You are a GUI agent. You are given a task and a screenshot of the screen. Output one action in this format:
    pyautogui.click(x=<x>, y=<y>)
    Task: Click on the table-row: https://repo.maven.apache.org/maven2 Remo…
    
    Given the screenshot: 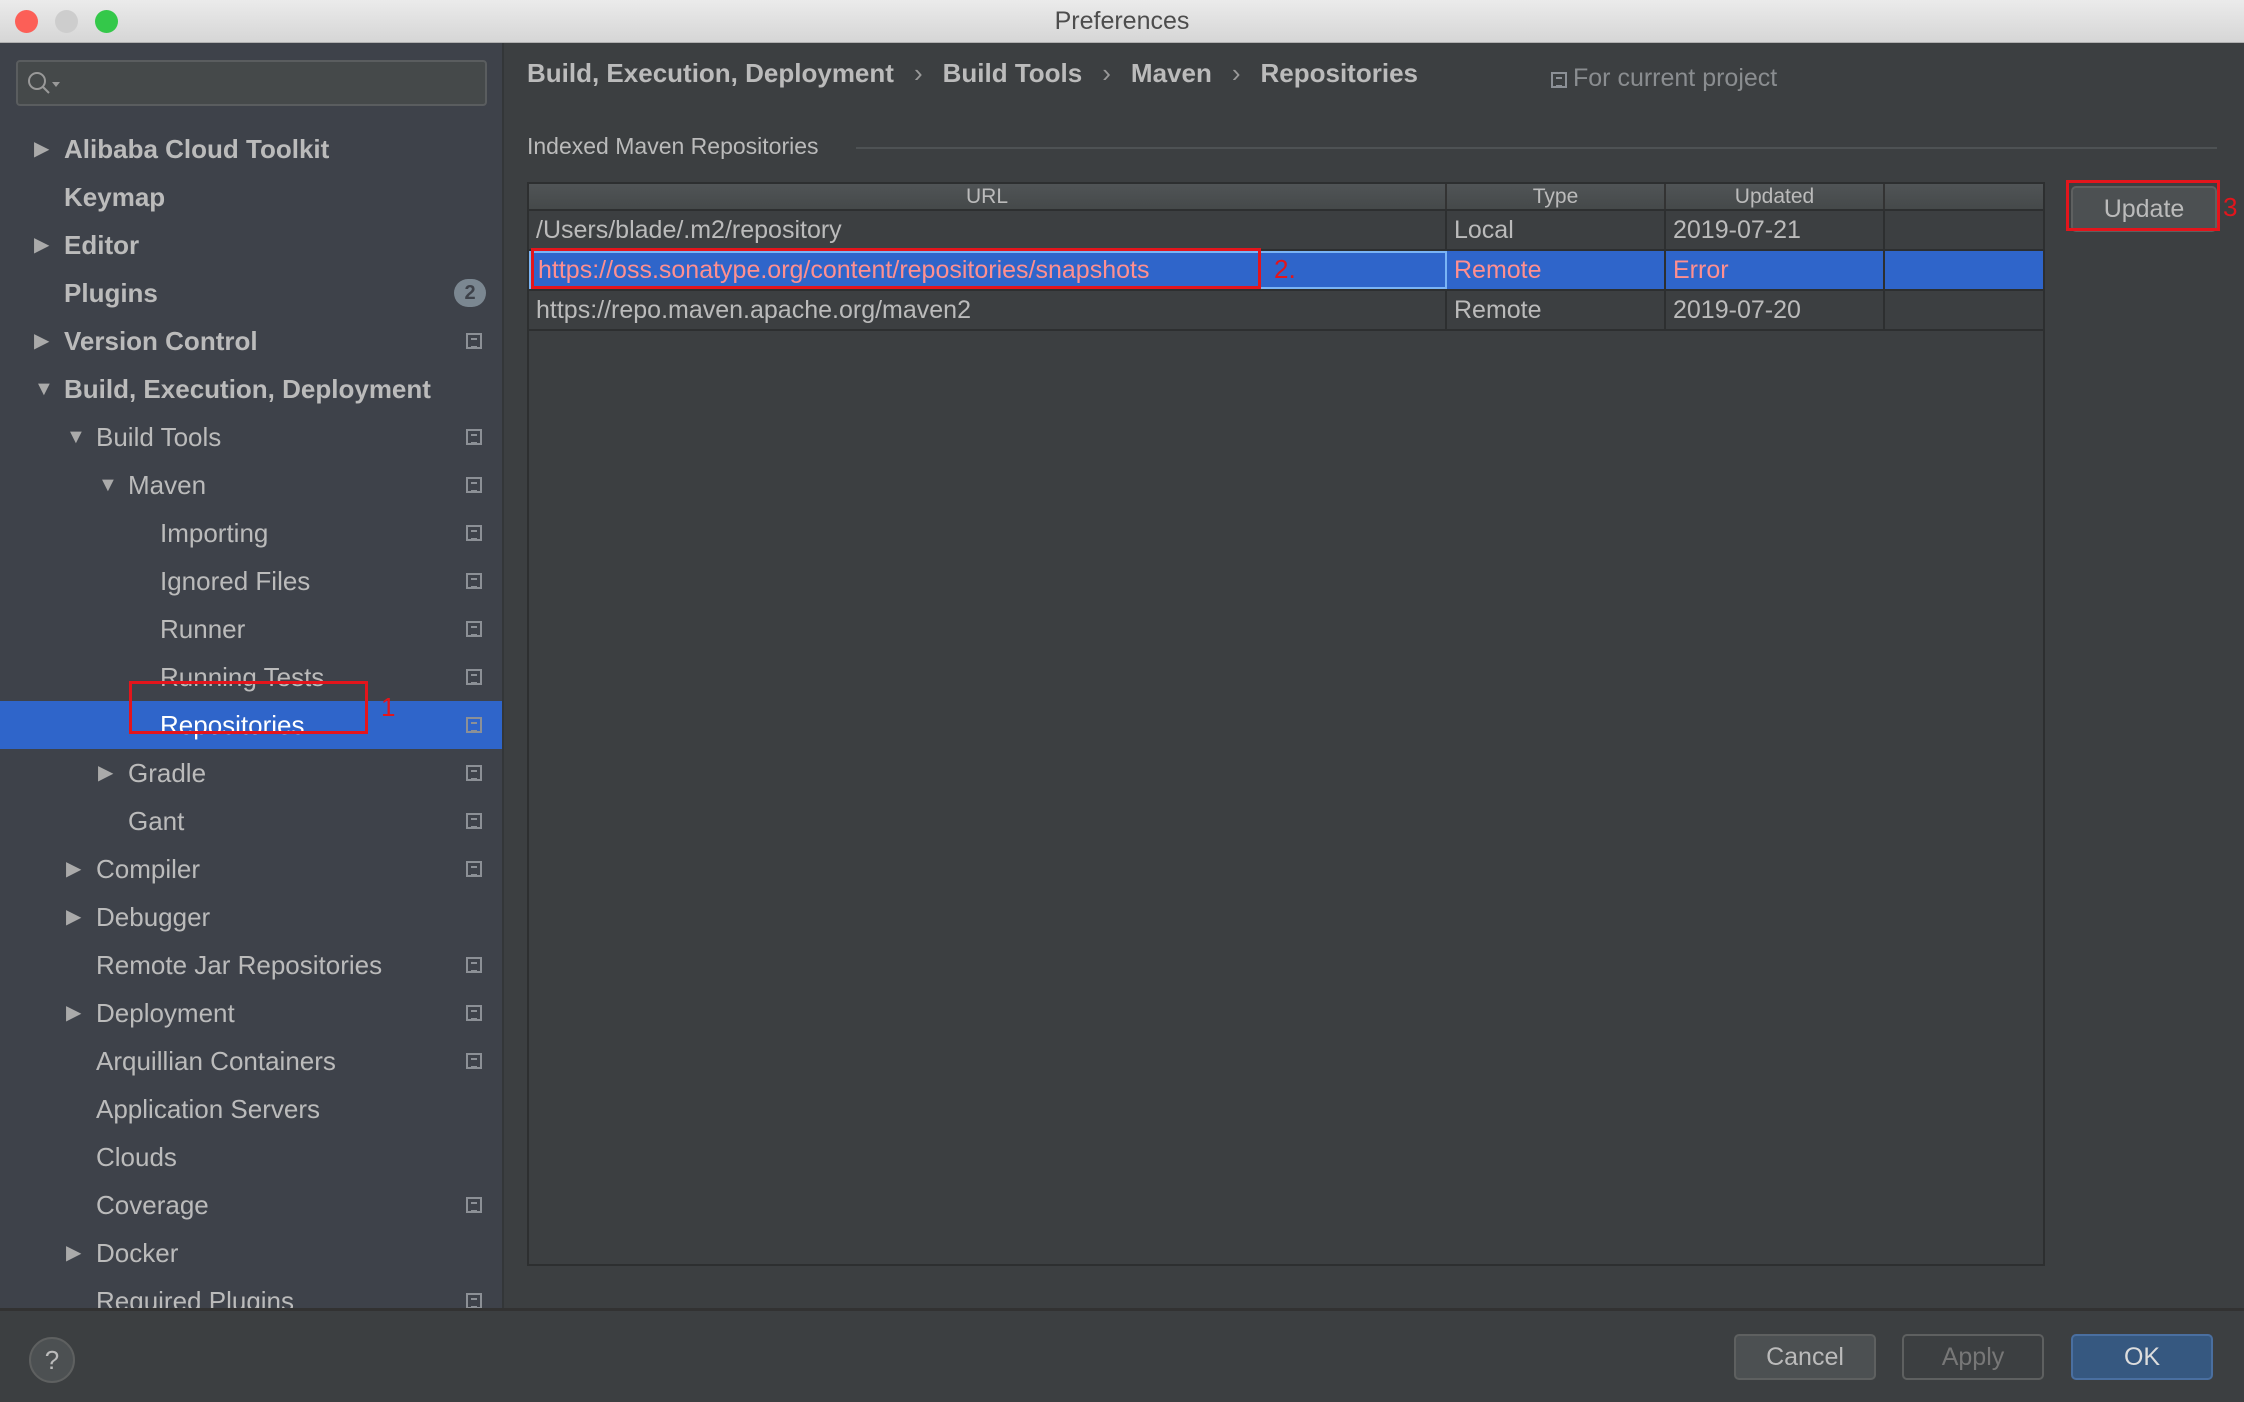 What is the action you would take?
    pyautogui.click(x=1286, y=311)
    